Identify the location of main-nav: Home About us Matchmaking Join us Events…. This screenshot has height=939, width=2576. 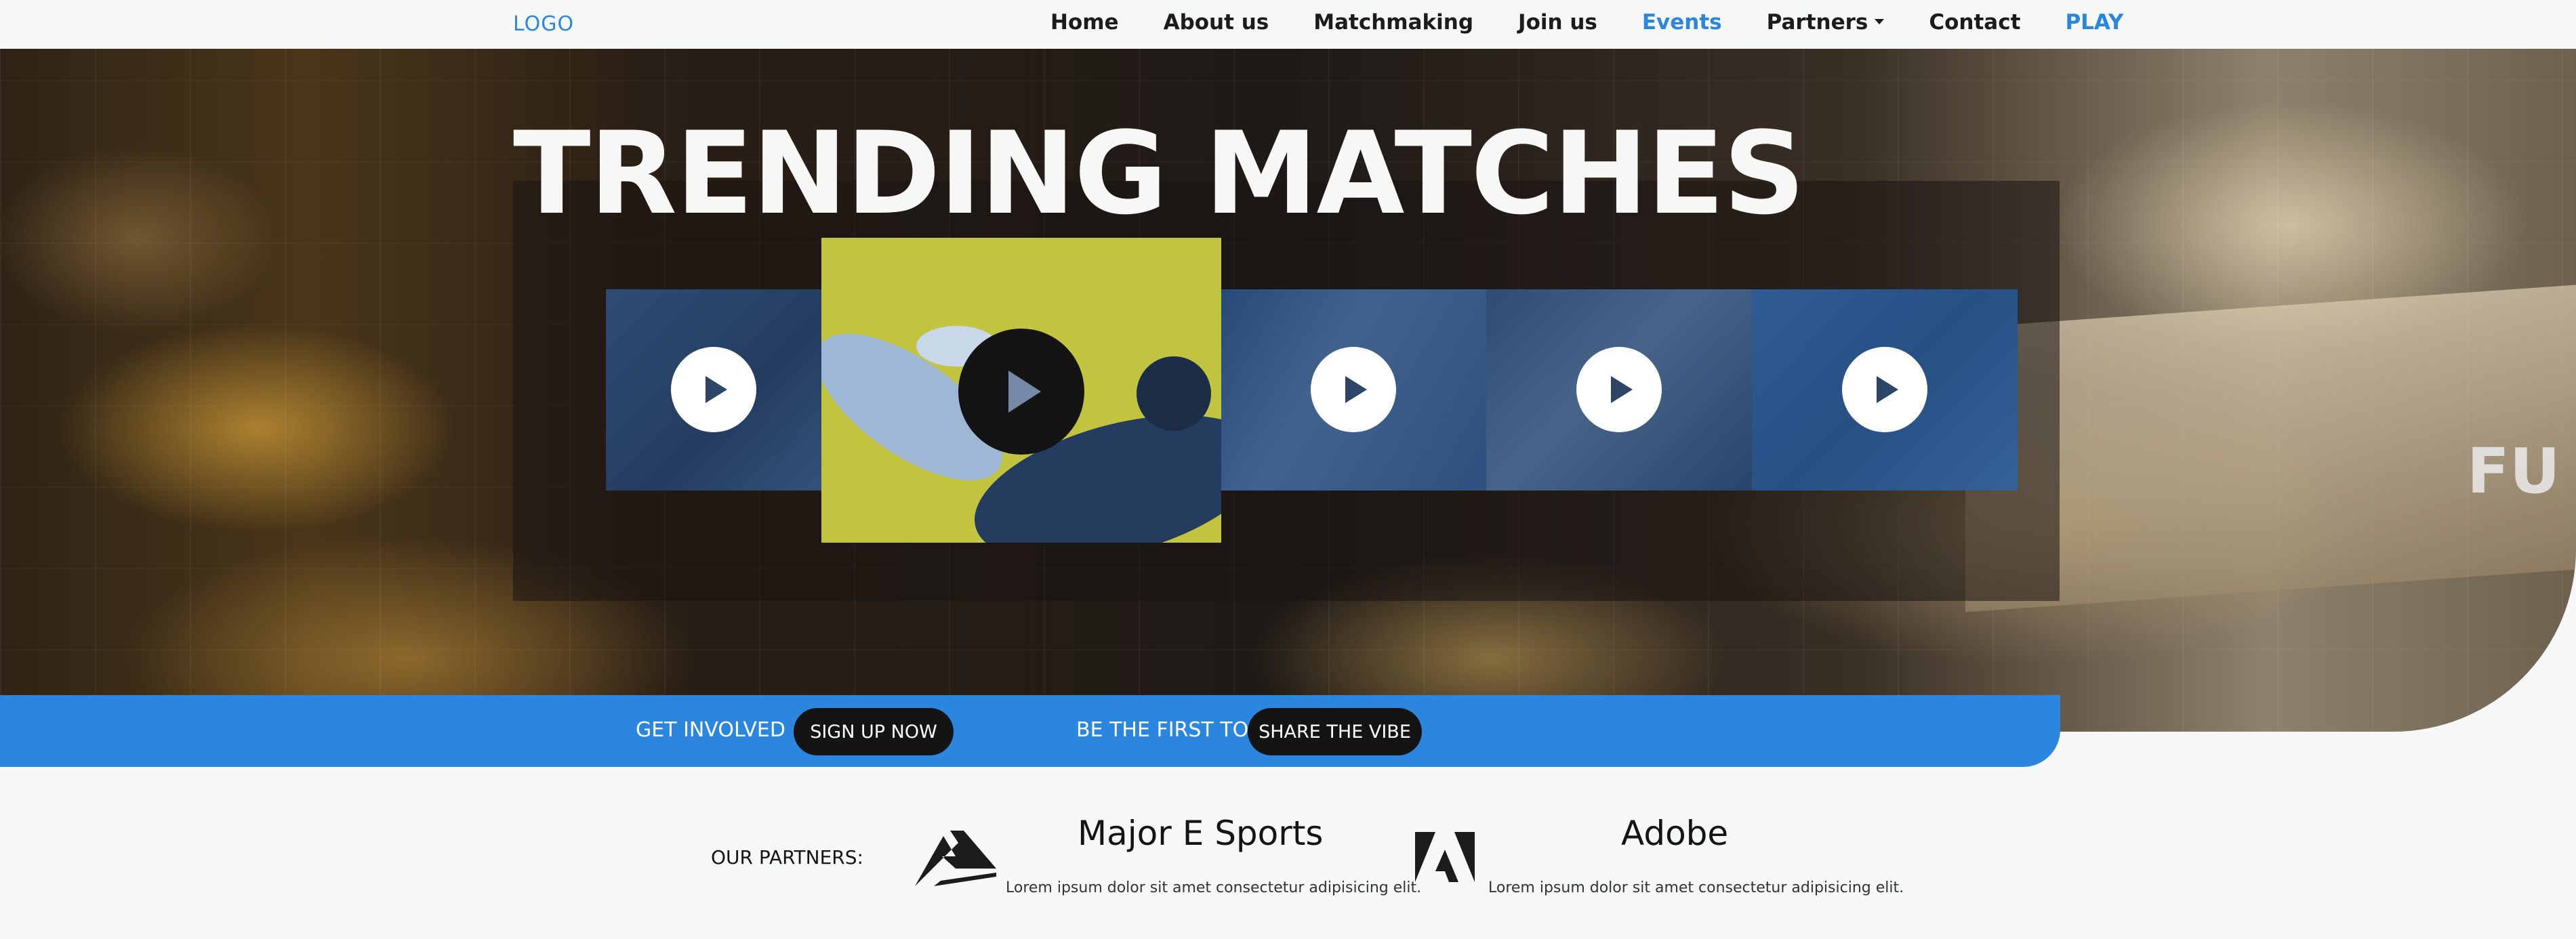
(1609, 23).